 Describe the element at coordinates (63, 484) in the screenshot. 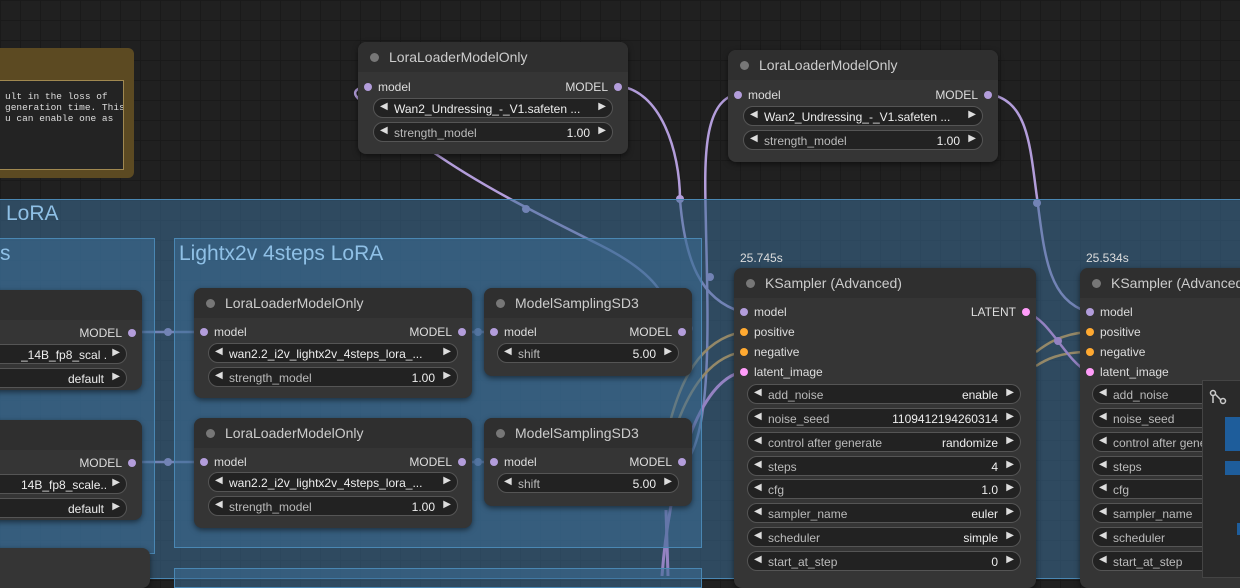

I see `model-name-combo: 14B_fp8_scale... ▶` at that location.